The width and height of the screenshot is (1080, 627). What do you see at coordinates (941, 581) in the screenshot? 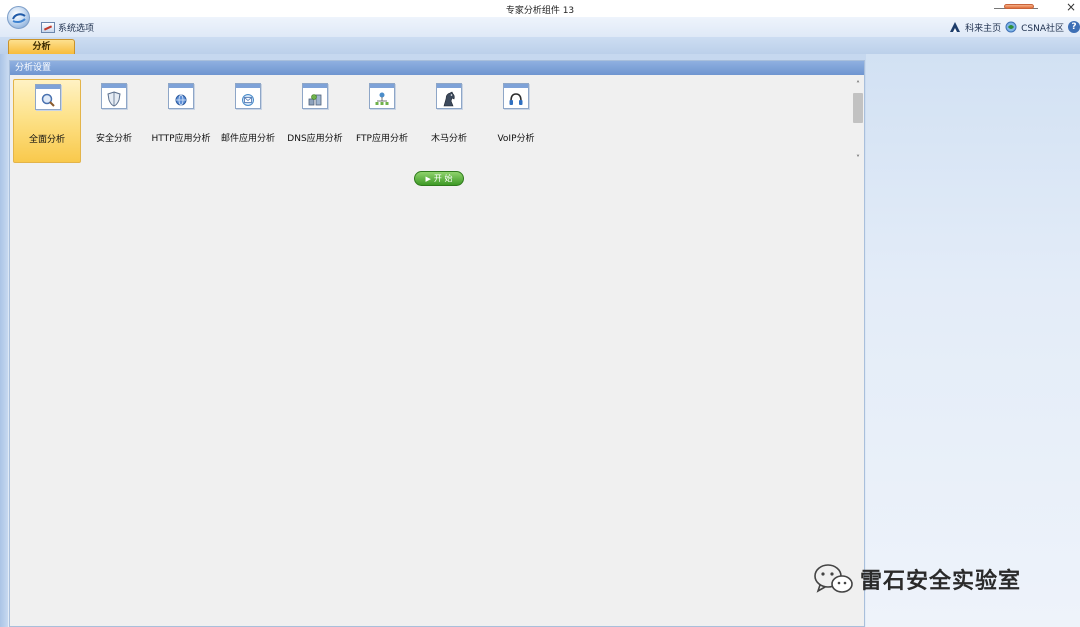
I see `watermark-text: 雷石安全实验室` at bounding box center [941, 581].